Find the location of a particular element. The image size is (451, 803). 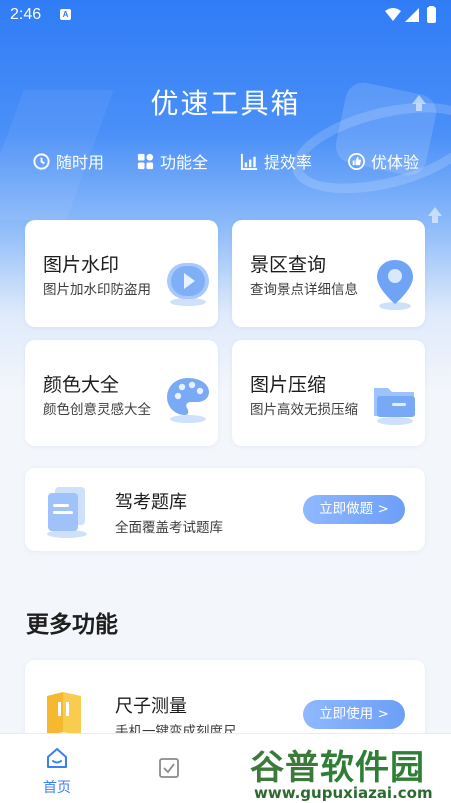

tab-tasks is located at coordinates (169, 768).